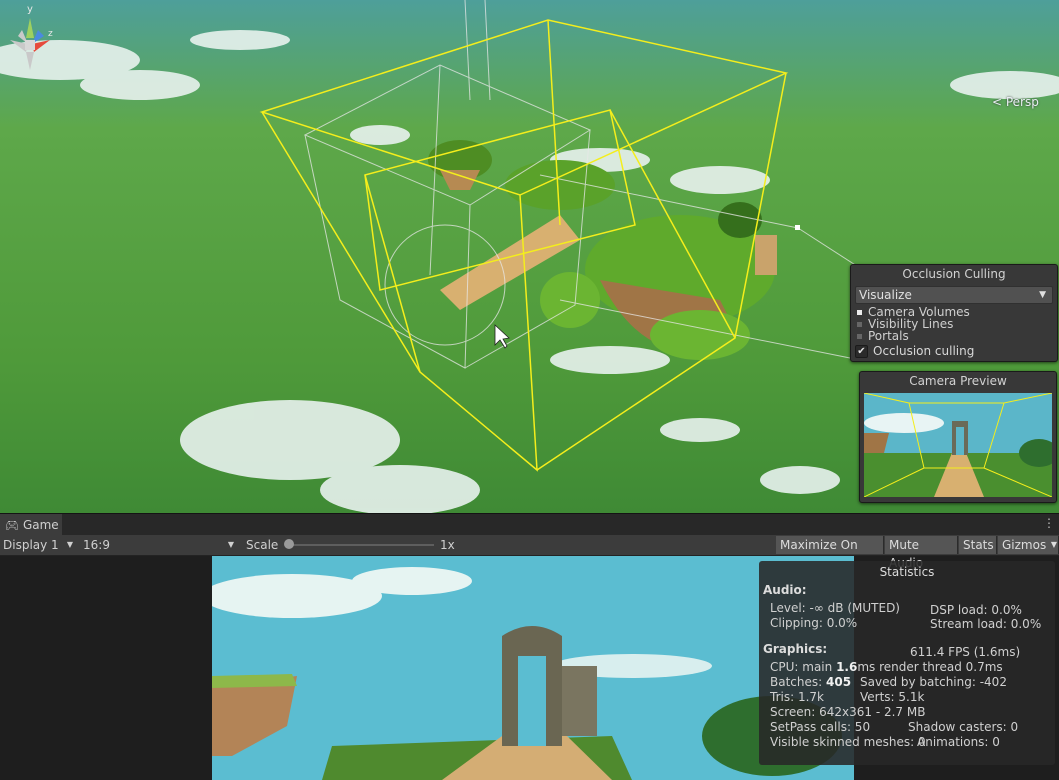 This screenshot has height=780, width=1059. What do you see at coordinates (447, 545) in the screenshot?
I see `scale-value: 1x` at bounding box center [447, 545].